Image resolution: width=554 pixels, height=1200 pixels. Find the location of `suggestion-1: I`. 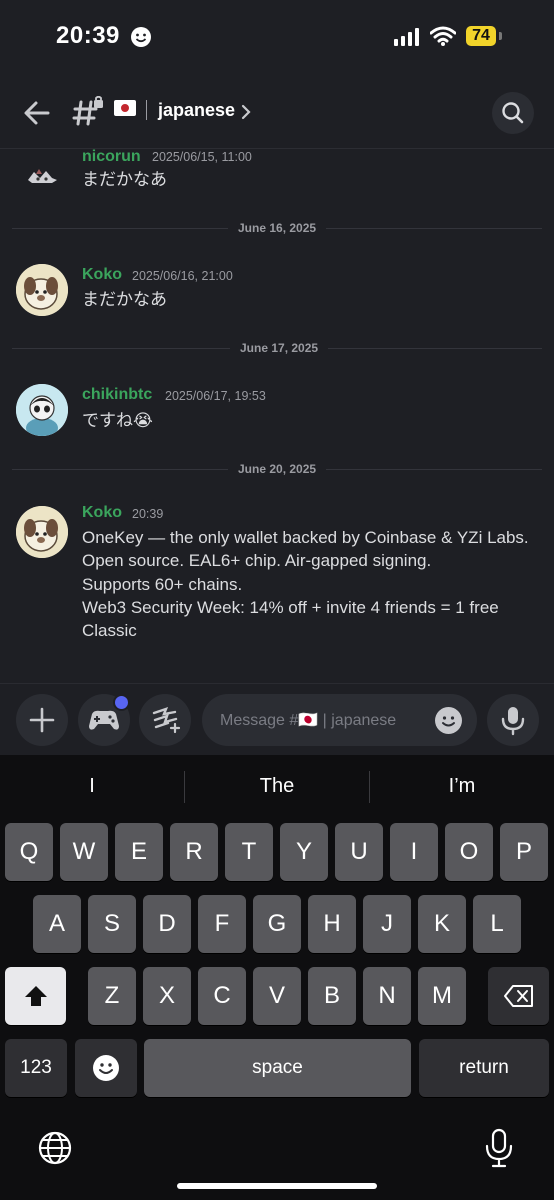

suggestion-1: I is located at coordinates (92, 786).